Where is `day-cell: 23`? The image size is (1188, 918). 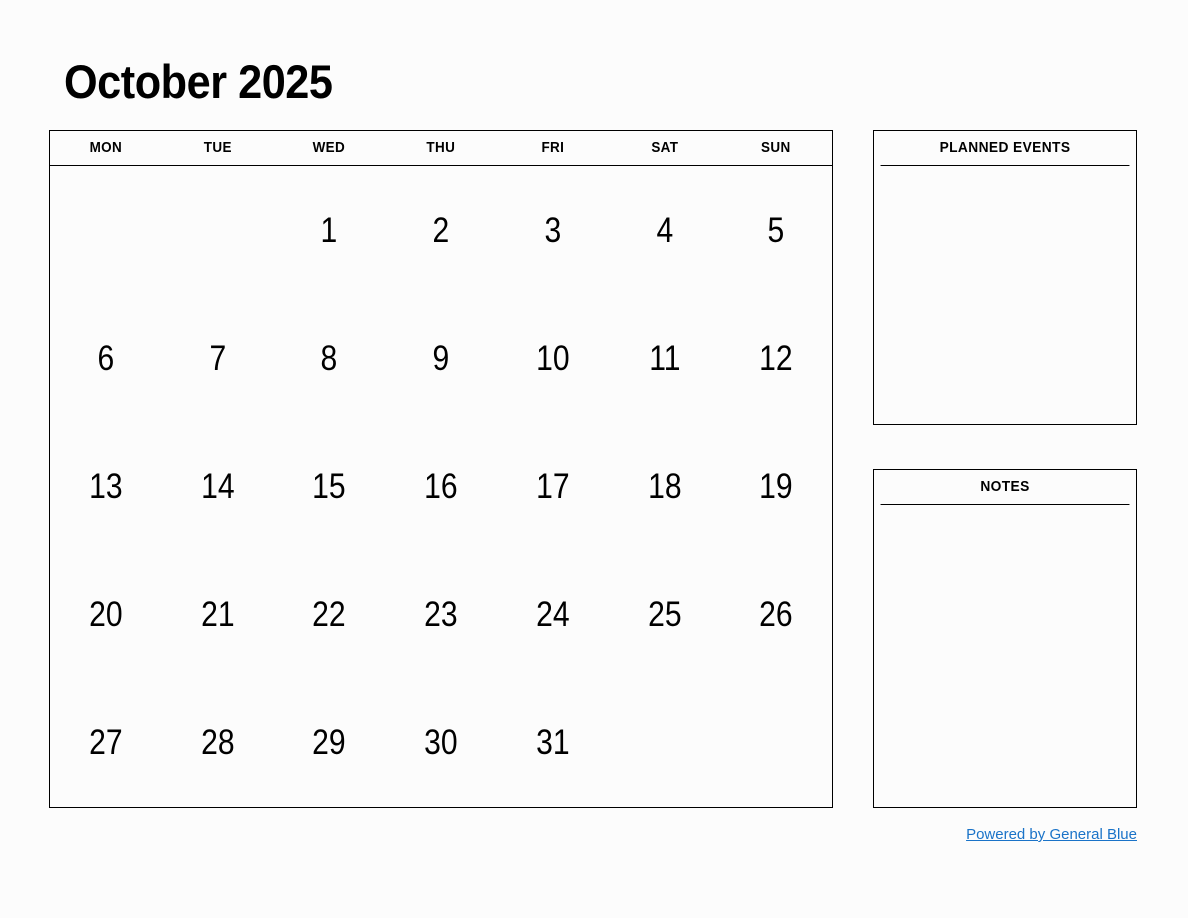
day-cell: 23 is located at coordinates (441, 615).